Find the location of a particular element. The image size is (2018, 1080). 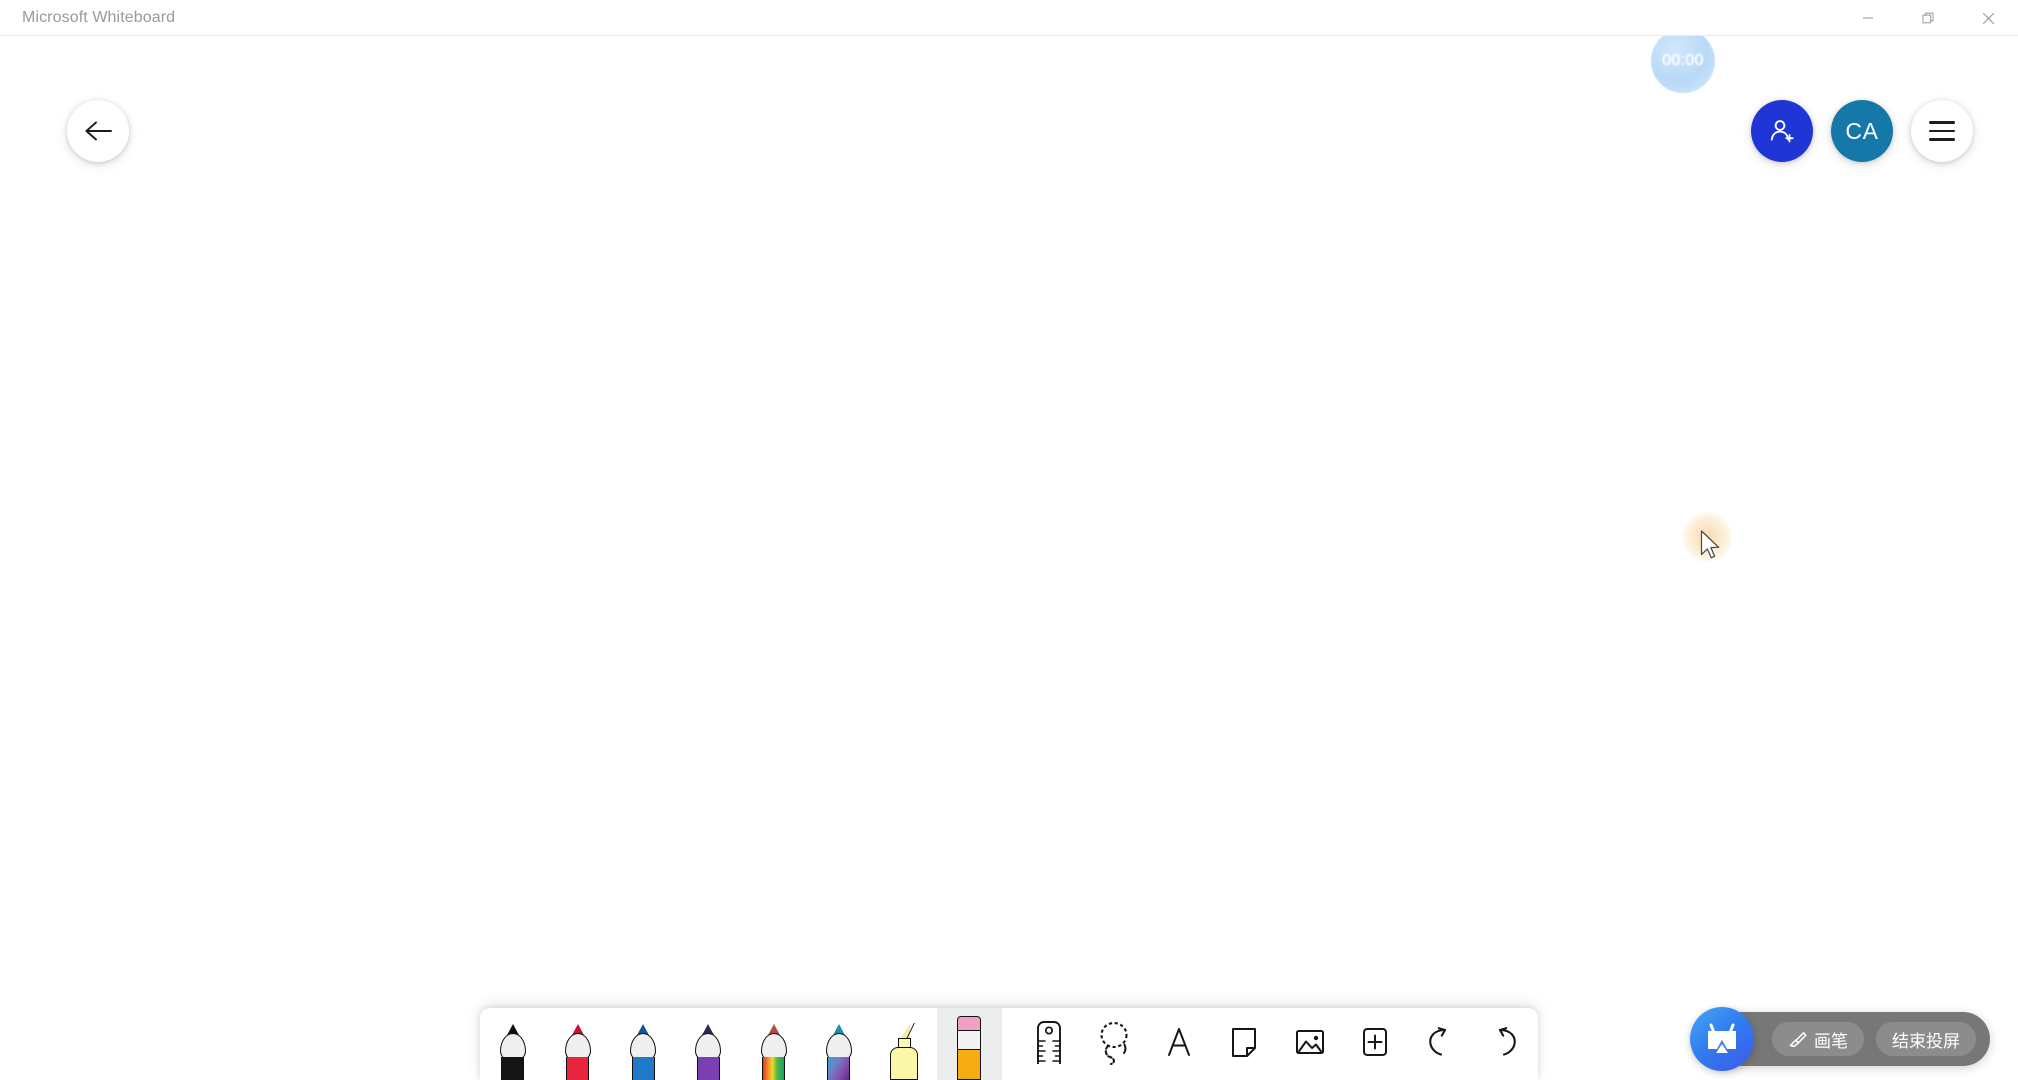

undo-icon is located at coordinates (1438, 1041).